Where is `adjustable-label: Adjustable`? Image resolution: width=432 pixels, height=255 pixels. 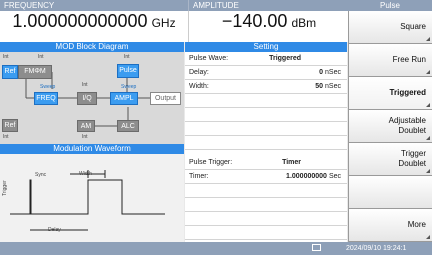
adjustable-label: Adjustable is located at coordinates (407, 120).